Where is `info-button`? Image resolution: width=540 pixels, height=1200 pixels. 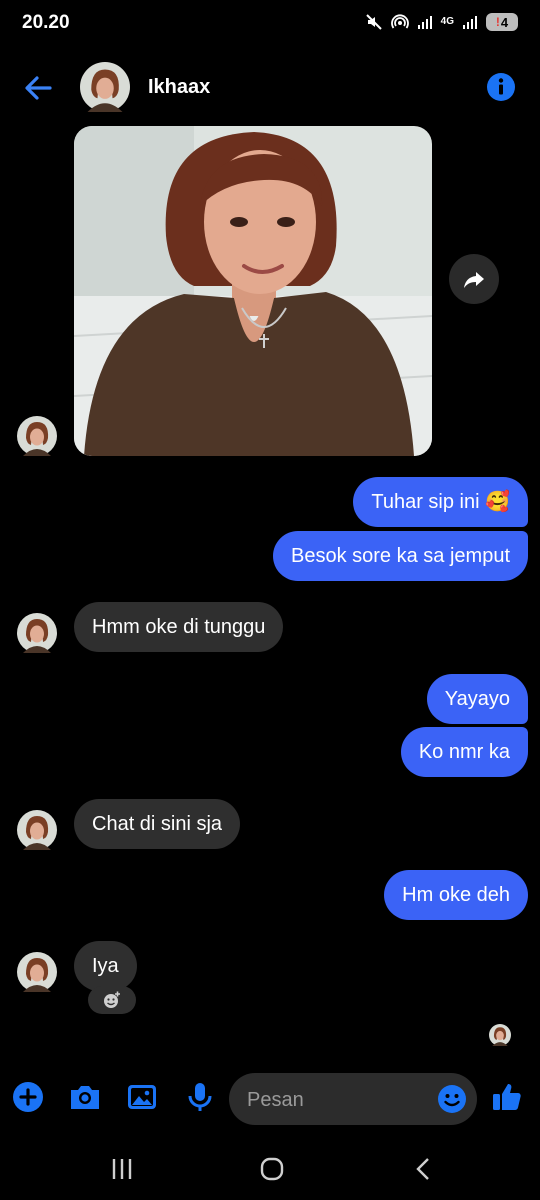
info-button is located at coordinates (501, 87).